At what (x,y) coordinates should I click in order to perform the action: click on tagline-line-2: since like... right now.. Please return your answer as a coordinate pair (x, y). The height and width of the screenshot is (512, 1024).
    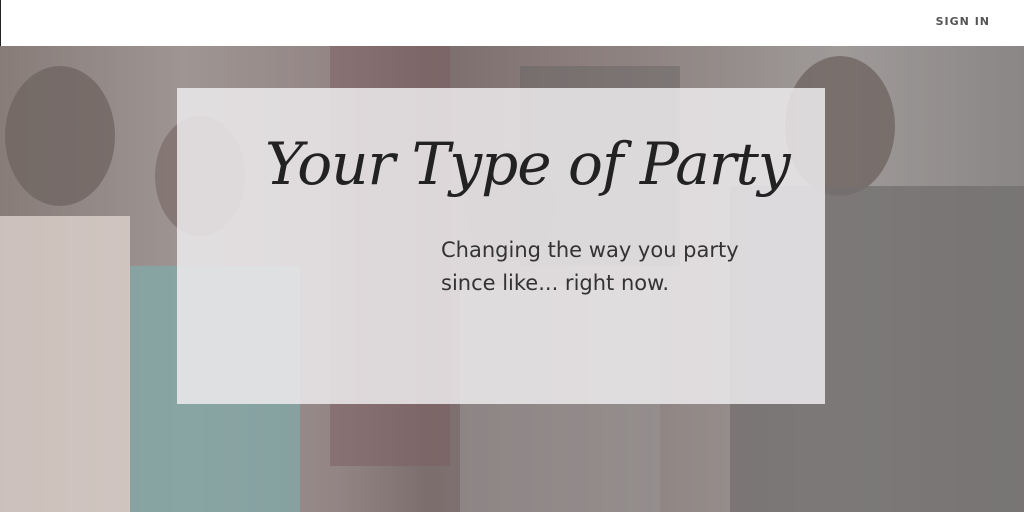
    Looking at the image, I should click on (555, 283).